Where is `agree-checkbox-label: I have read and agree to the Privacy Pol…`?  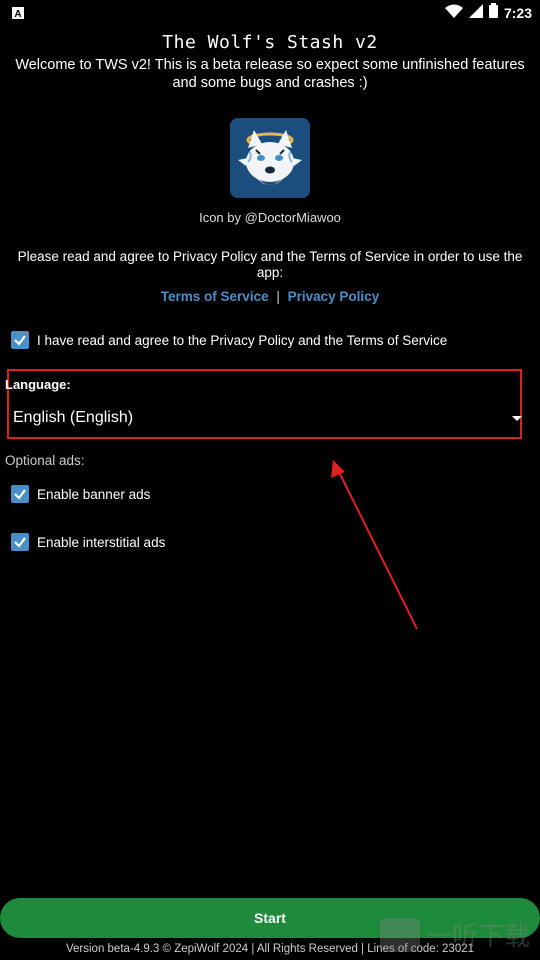
agree-checkbox-label: I have read and agree to the Privacy Pol… is located at coordinates (242, 340).